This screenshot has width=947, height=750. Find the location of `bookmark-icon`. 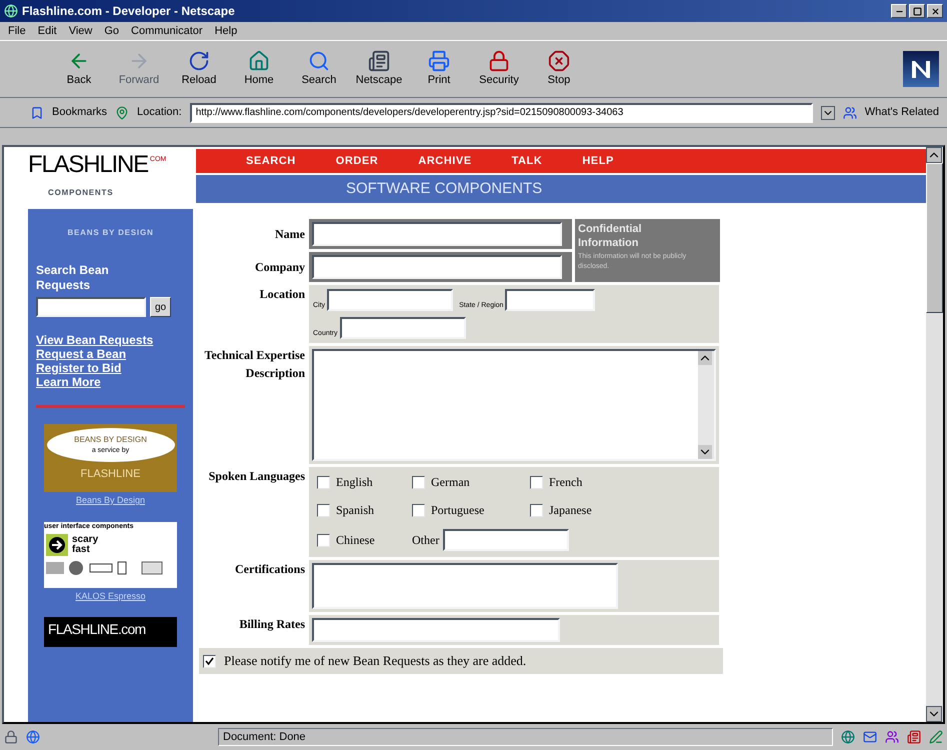

bookmark-icon is located at coordinates (37, 113).